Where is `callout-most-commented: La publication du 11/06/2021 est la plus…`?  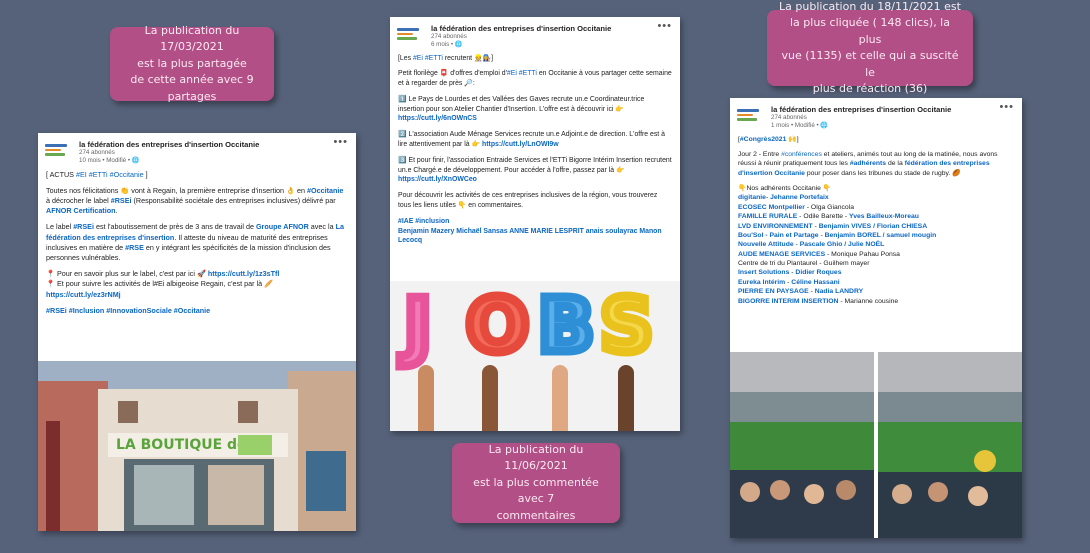
callout-most-commented: La publication du 11/06/2021 est la plus… is located at coordinates (536, 483).